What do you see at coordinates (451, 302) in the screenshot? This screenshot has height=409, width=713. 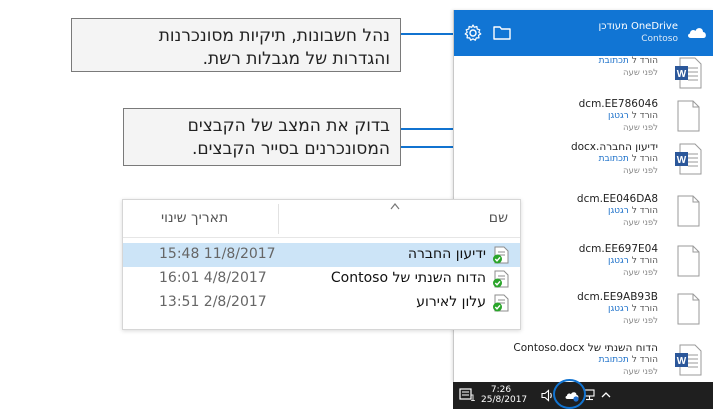 I see `row-file-name: עלון לאירוע` at bounding box center [451, 302].